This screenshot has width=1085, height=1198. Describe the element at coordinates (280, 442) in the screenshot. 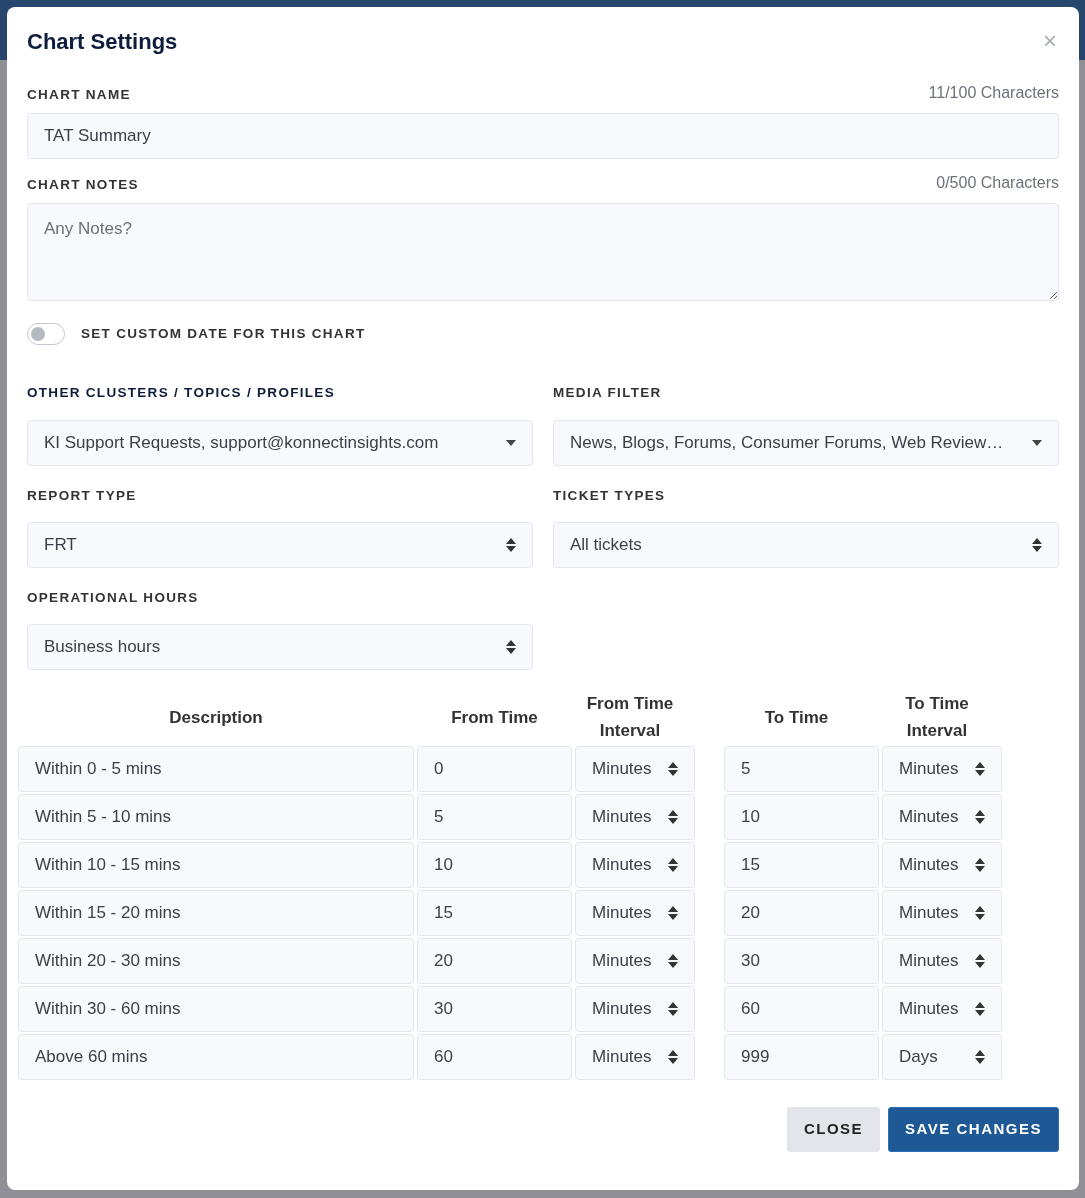

I see `select-field: KI Support Requests, support@konnectinsights.com` at that location.